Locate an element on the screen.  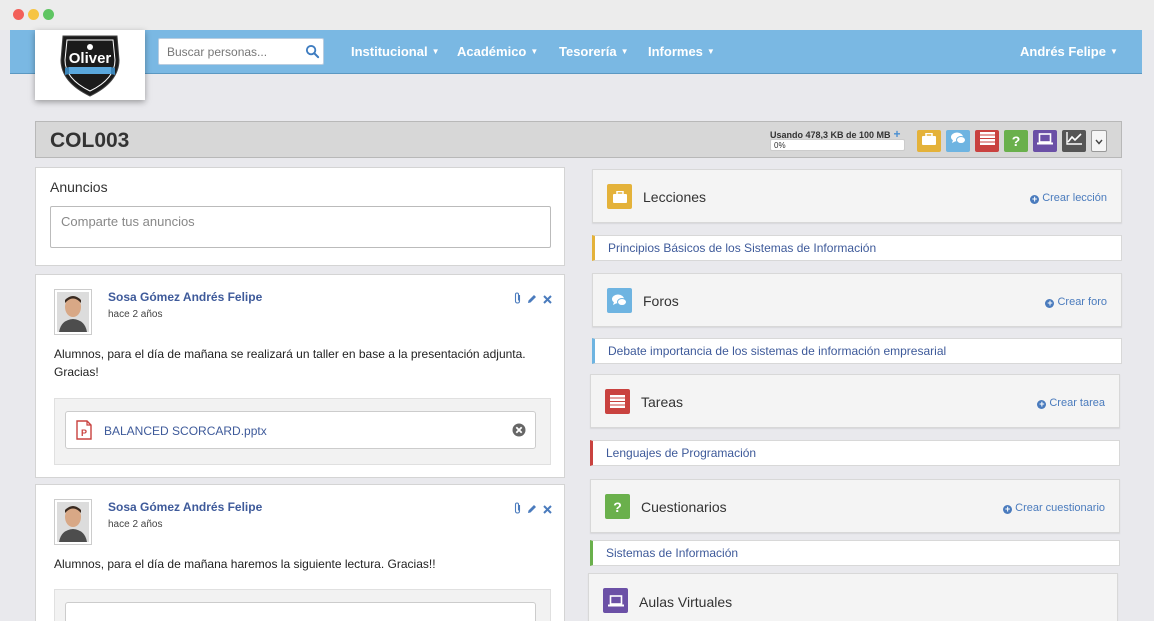
module-title: Foros is located at coordinates (661, 301).